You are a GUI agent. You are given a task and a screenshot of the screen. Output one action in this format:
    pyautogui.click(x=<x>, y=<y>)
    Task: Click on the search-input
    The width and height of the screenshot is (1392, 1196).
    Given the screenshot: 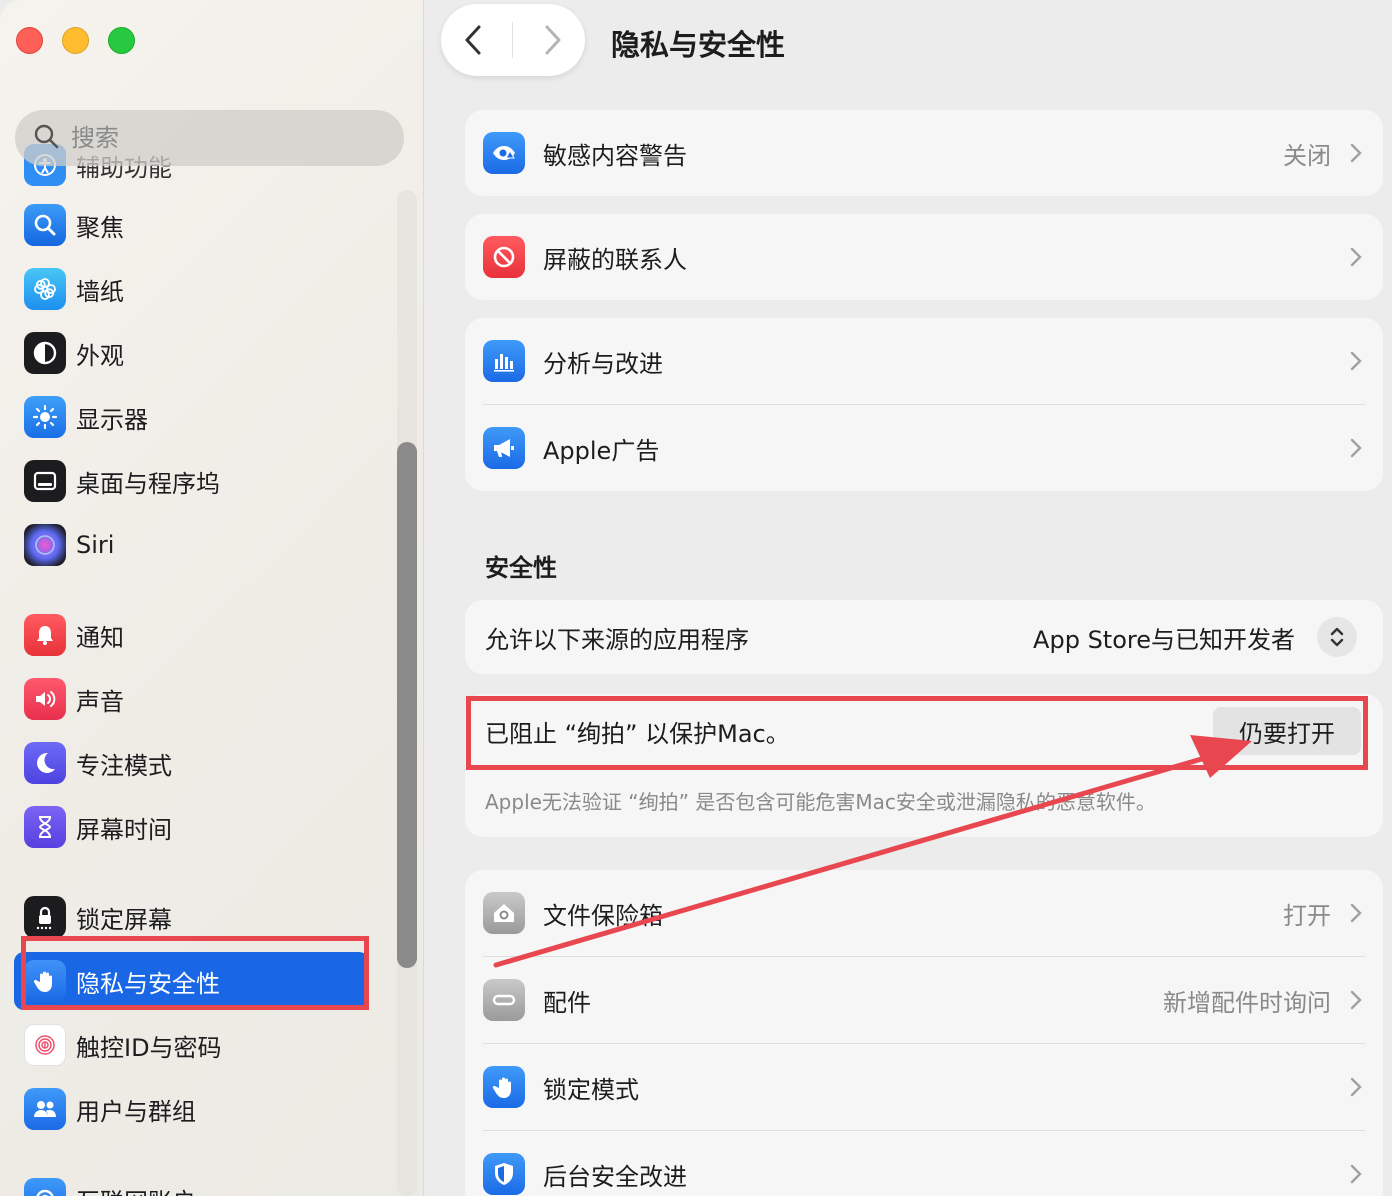 What is the action you would take?
    pyautogui.click(x=221, y=138)
    